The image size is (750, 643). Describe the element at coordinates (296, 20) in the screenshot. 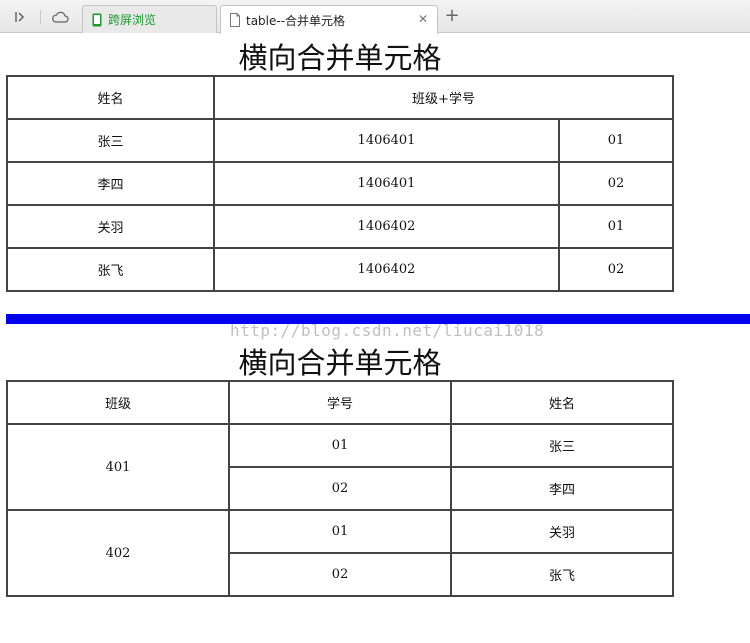

I see `tab-label: table--合并单元格` at that location.